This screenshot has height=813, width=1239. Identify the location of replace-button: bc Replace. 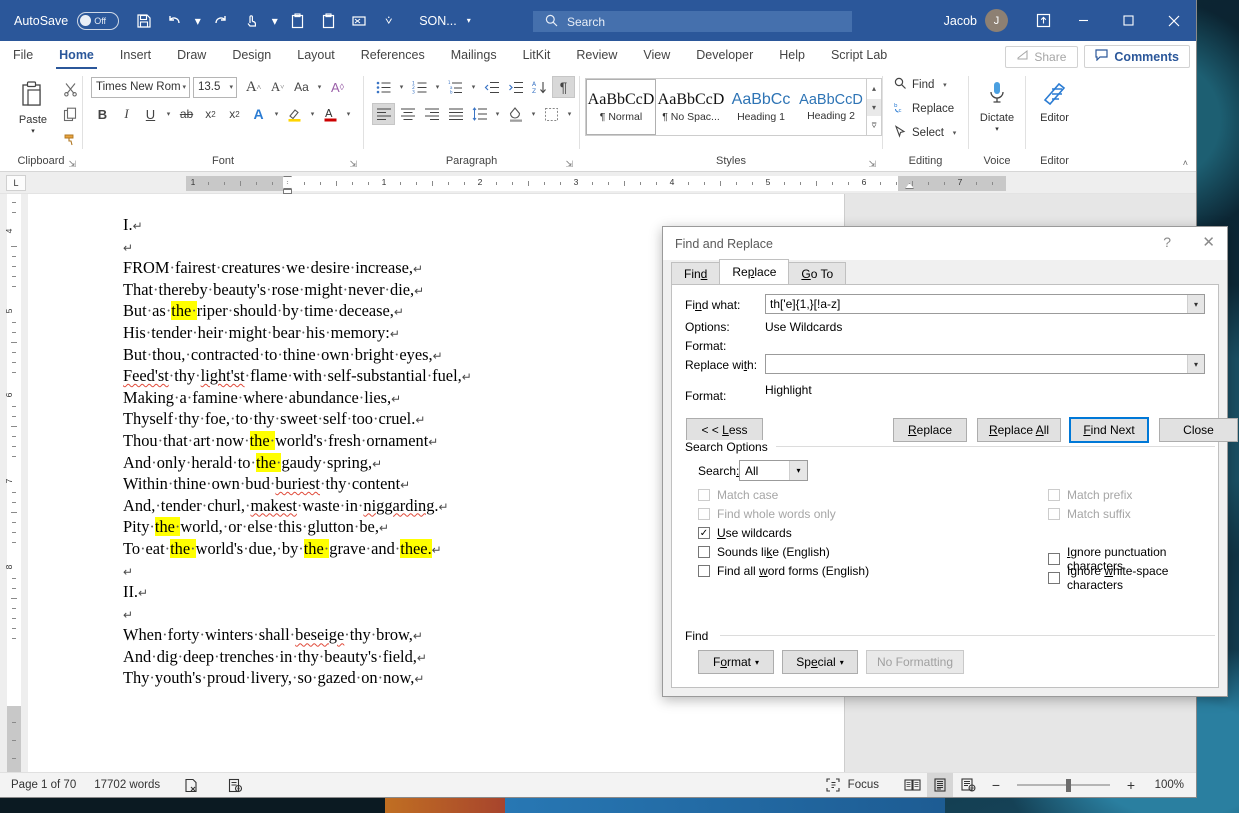
(924, 108).